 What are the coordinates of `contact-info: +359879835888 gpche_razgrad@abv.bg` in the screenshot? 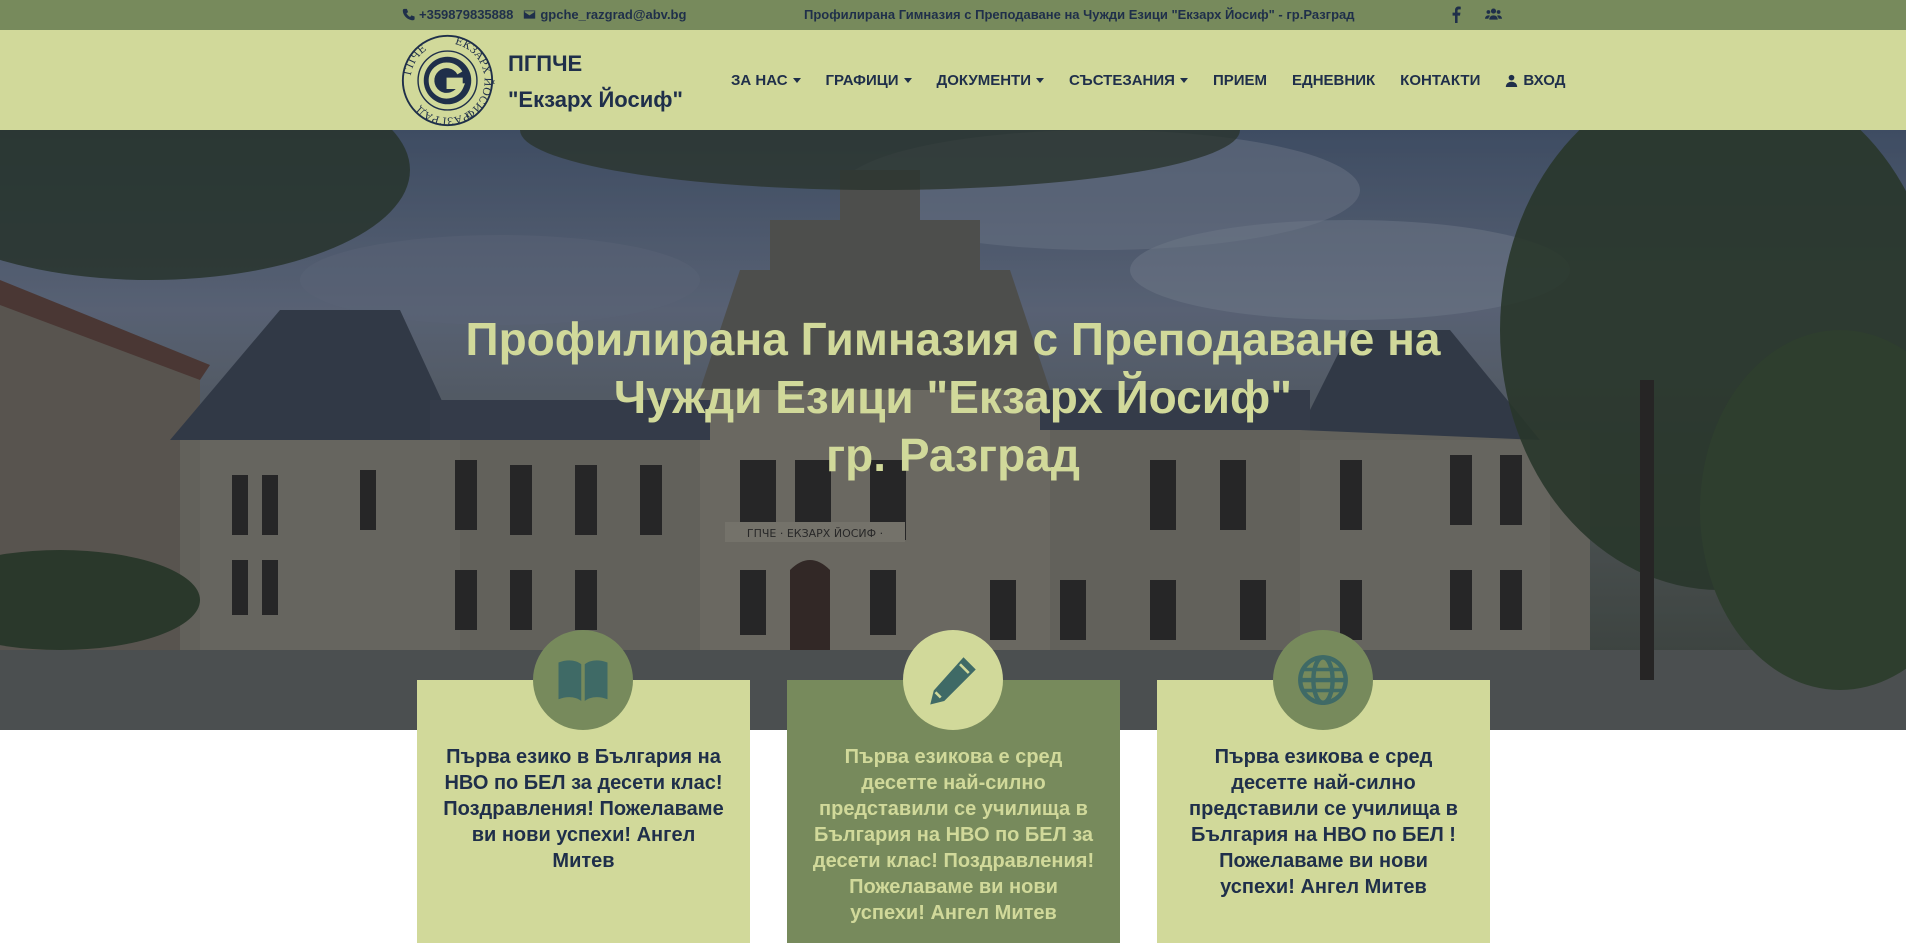 It's located at (544, 14).